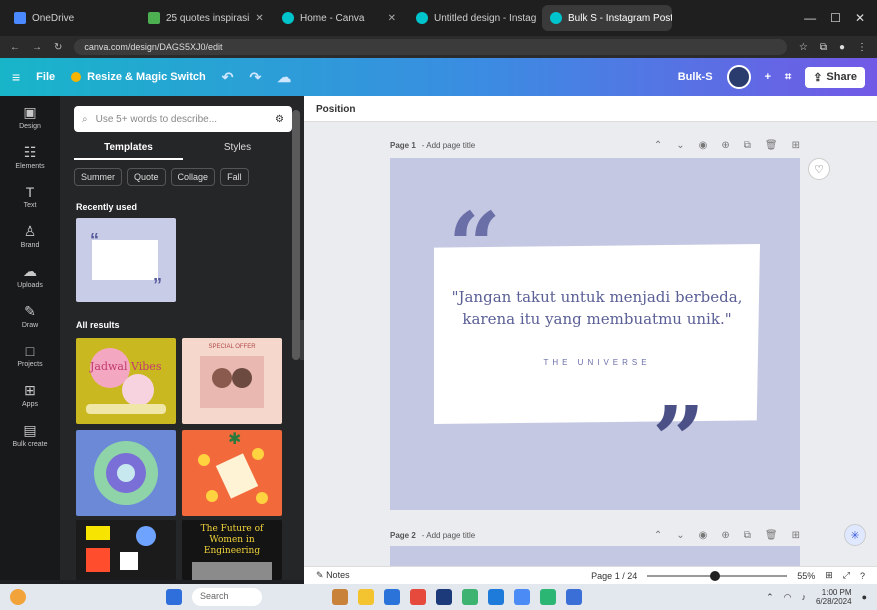  I want to click on rail-brand: ♙ Brand, so click(30, 236).